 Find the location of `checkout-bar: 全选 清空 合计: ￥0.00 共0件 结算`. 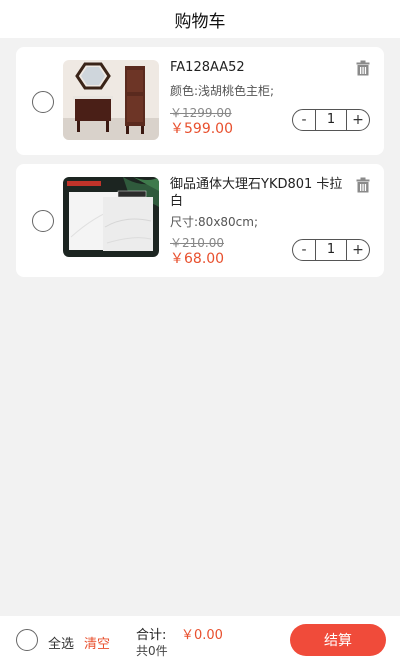

checkout-bar: 全选 清空 合计: ￥0.00 共0件 结算 is located at coordinates (200, 638).